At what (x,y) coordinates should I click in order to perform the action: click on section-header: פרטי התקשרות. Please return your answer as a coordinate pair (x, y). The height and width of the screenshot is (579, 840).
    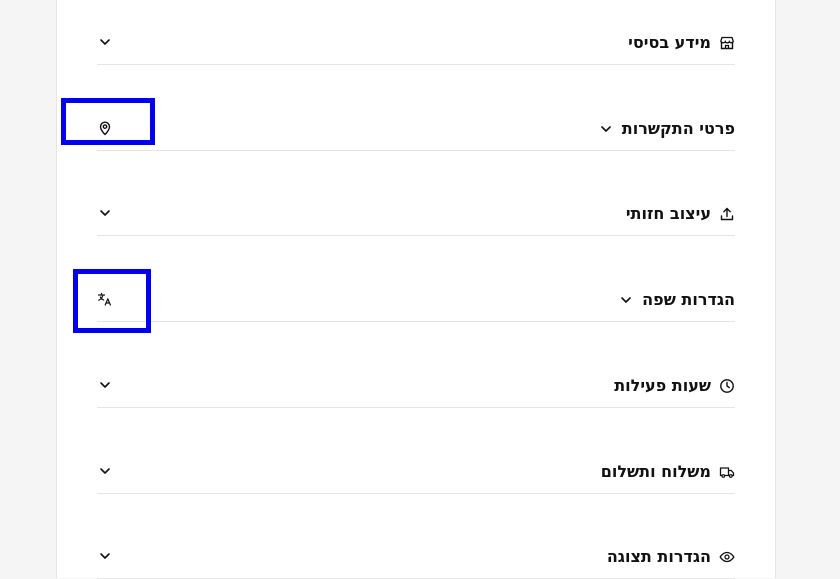
    Looking at the image, I should click on (666, 128).